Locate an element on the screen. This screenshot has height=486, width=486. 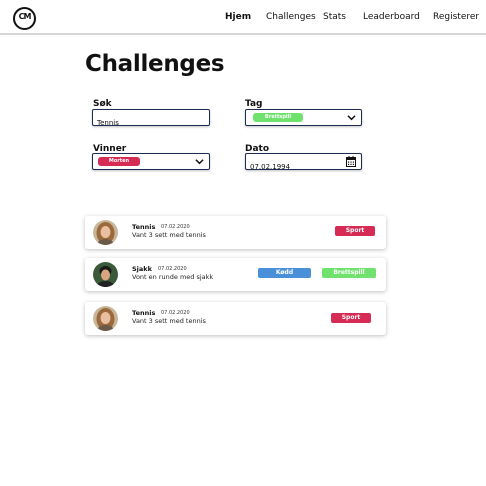
calendar-icon is located at coordinates (351, 161).